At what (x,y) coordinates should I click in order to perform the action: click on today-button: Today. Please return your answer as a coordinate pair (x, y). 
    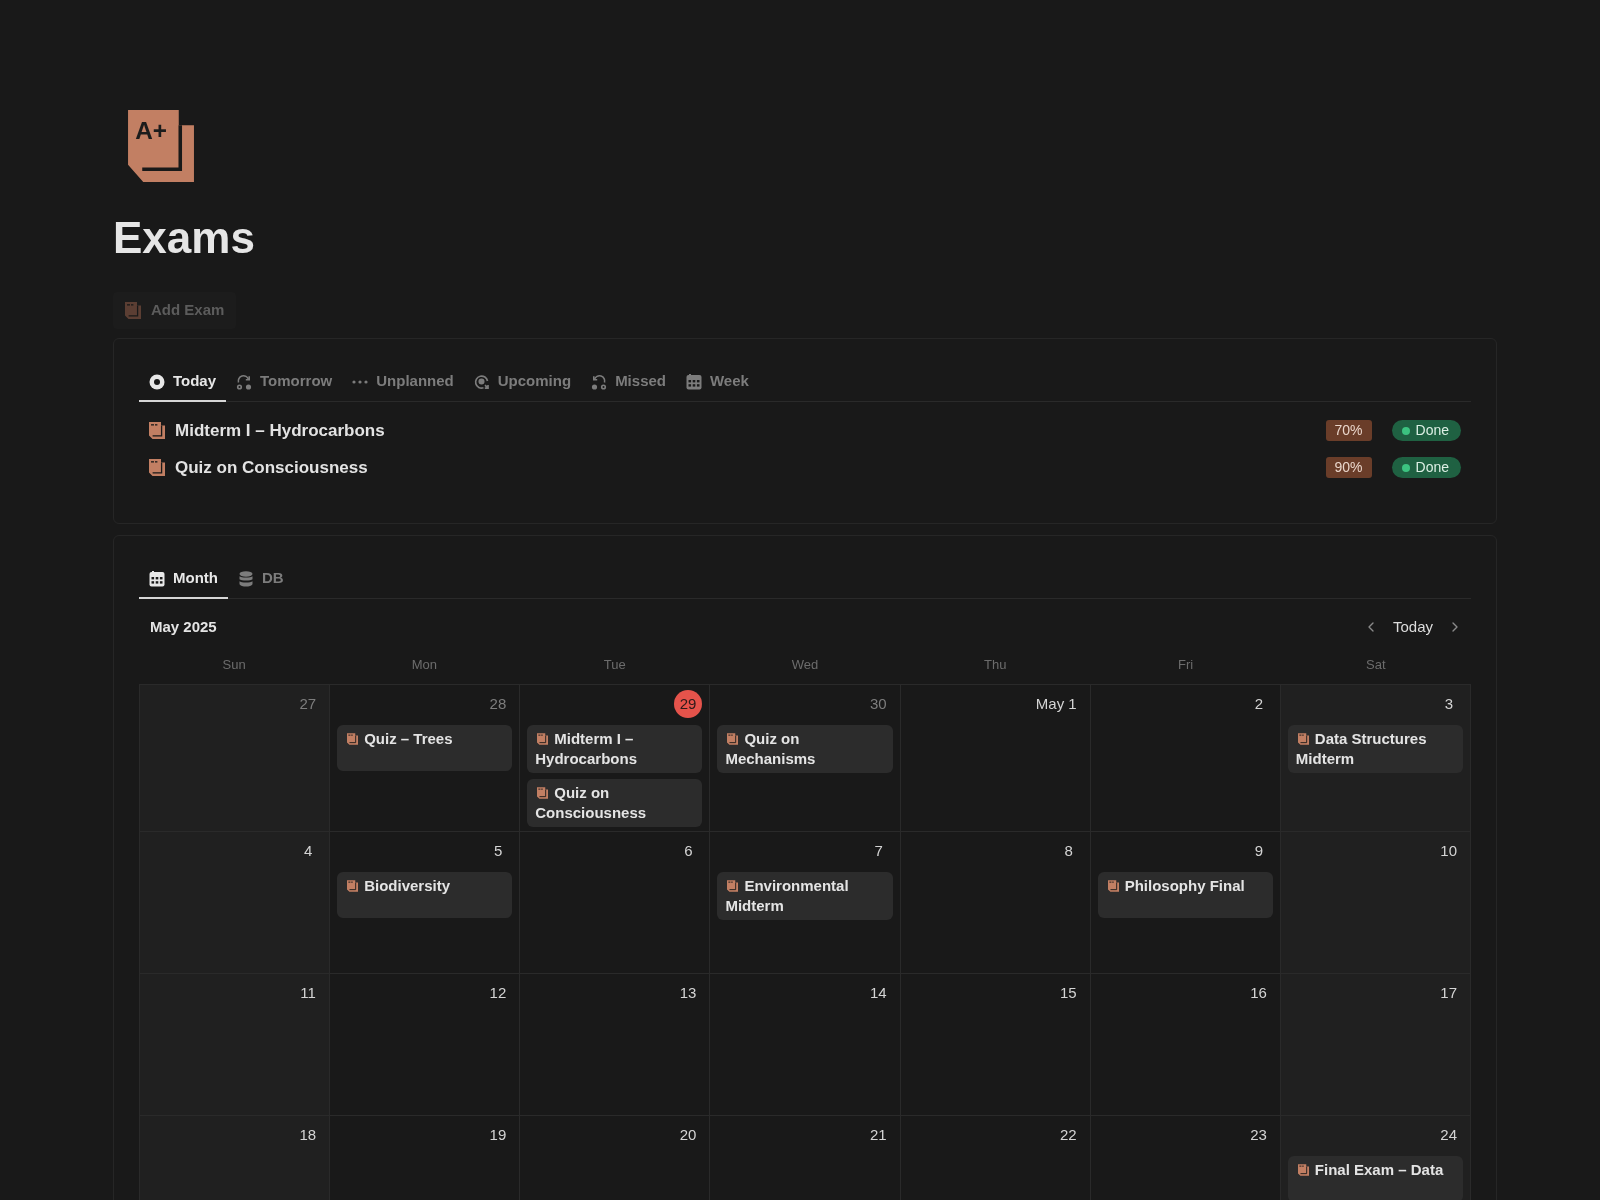
    Looking at the image, I should click on (1412, 627).